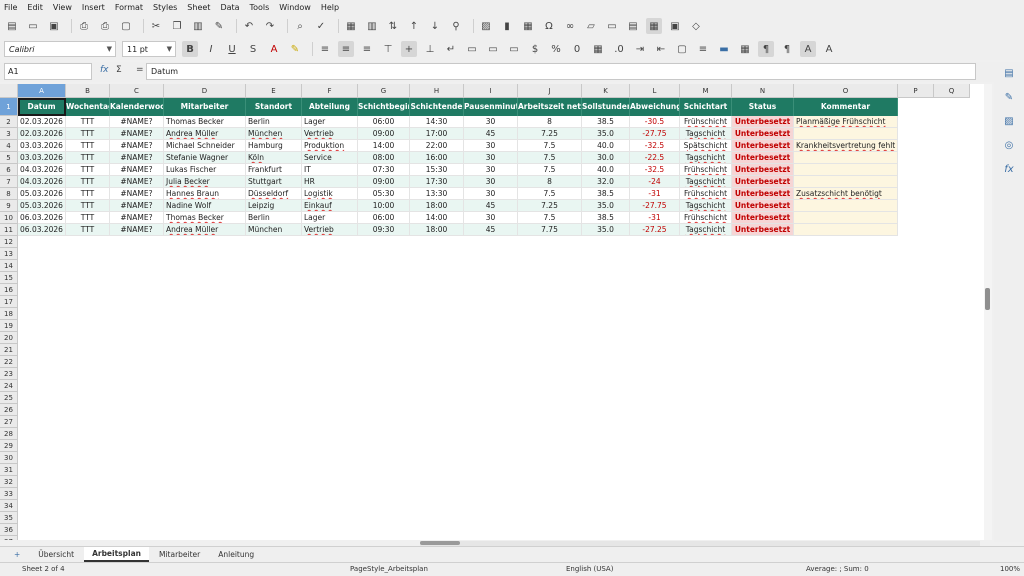 This screenshot has height=576, width=1024. I want to click on table-cell: -27.25, so click(655, 230).